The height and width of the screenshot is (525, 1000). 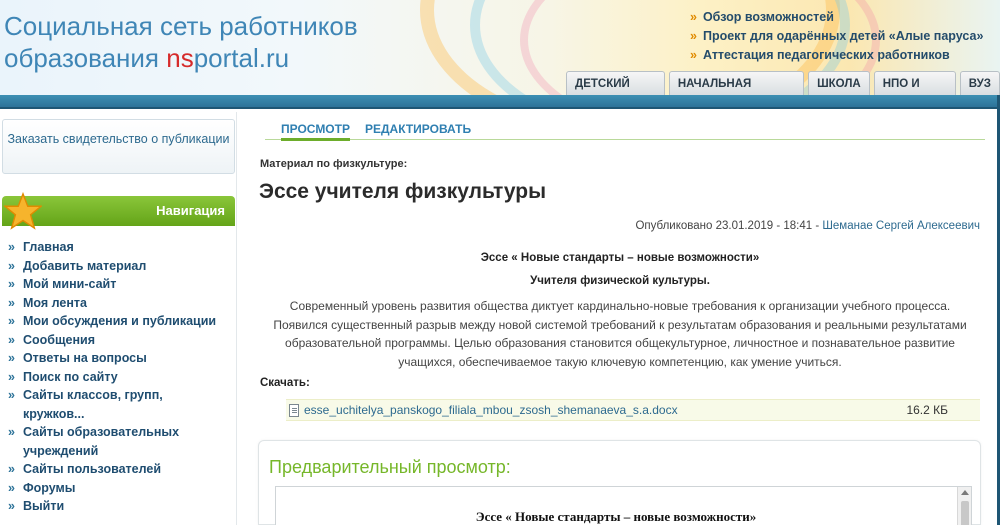 I want to click on tab-university: ВУЗ, so click(x=979, y=83).